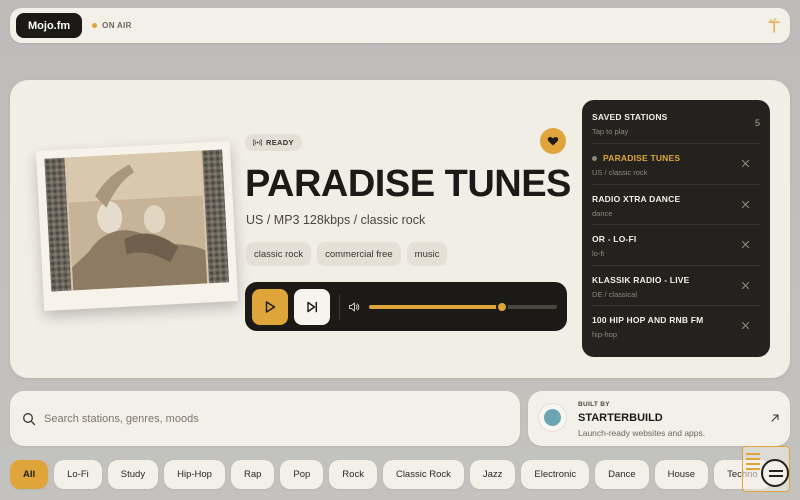 This screenshot has width=800, height=500. What do you see at coordinates (676, 164) in the screenshot?
I see `station-item: PARADISE TUNES US / classic rock` at bounding box center [676, 164].